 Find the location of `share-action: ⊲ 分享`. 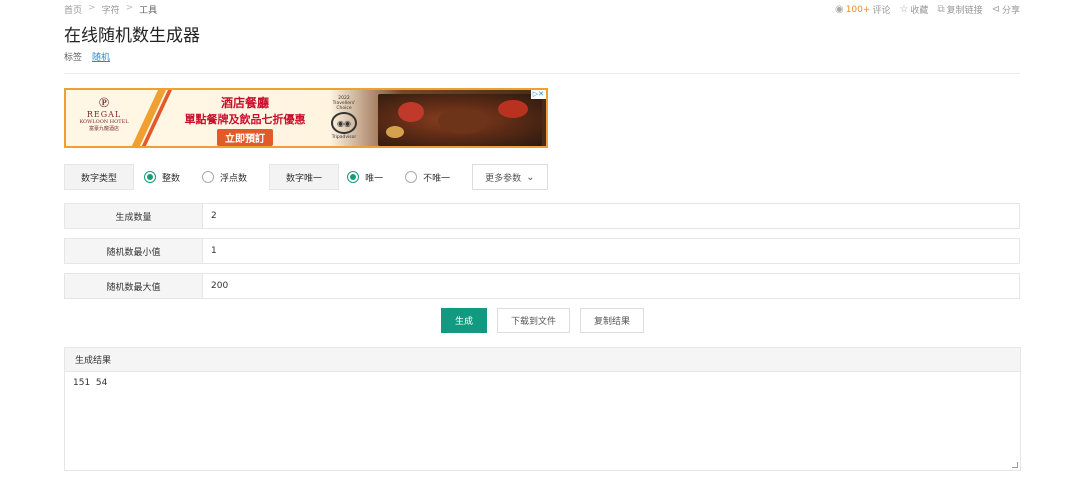

share-action: ⊲ 分享 is located at coordinates (1006, 9).